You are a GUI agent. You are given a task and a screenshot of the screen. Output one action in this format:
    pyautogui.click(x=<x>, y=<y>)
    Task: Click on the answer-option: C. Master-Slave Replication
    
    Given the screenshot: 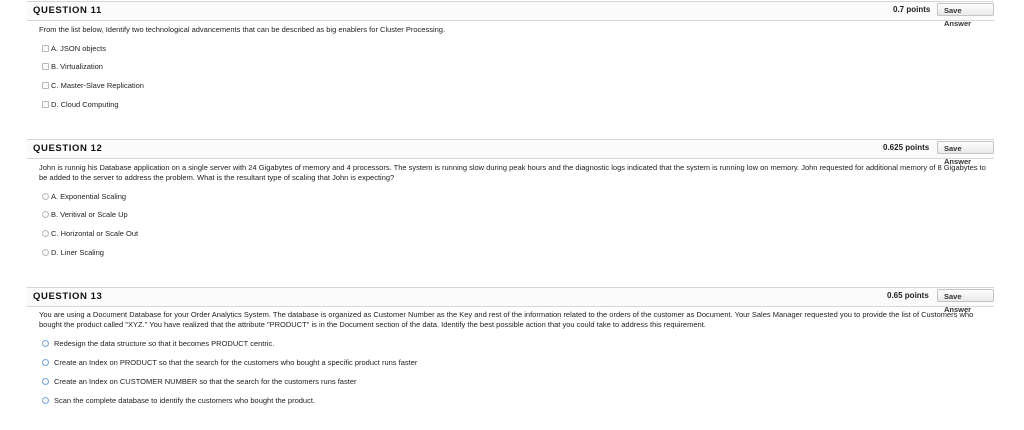 What is the action you would take?
    pyautogui.click(x=93, y=85)
    